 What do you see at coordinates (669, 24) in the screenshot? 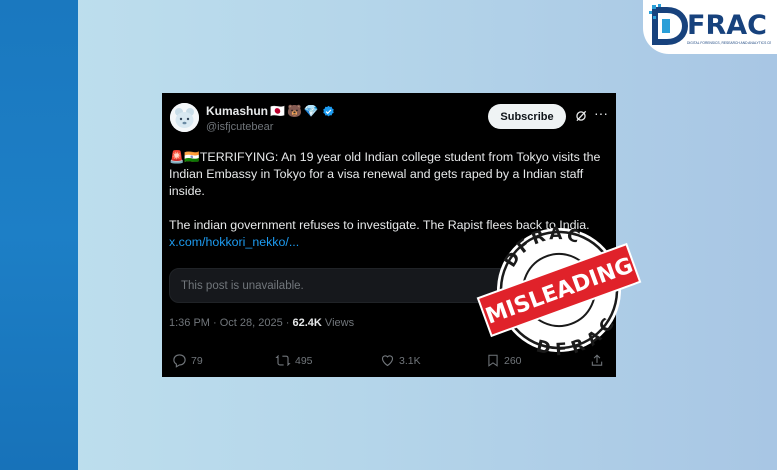
I see `dfrac-d-mark-icon` at bounding box center [669, 24].